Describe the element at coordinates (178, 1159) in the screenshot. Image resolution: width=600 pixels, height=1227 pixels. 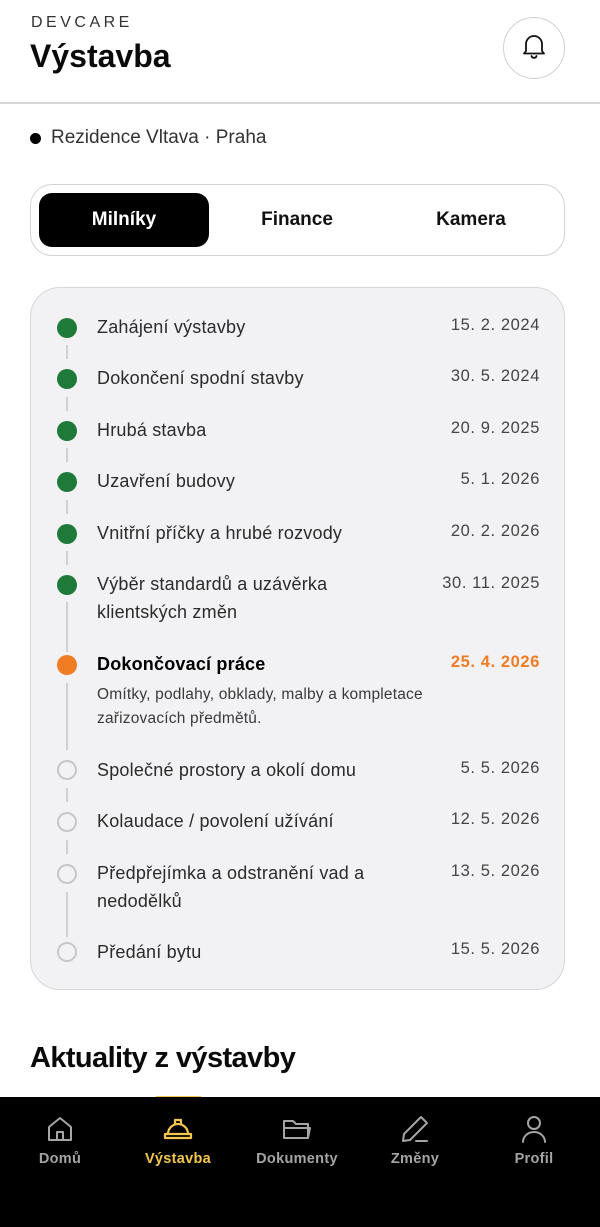
I see `nav-label: Výstavba` at that location.